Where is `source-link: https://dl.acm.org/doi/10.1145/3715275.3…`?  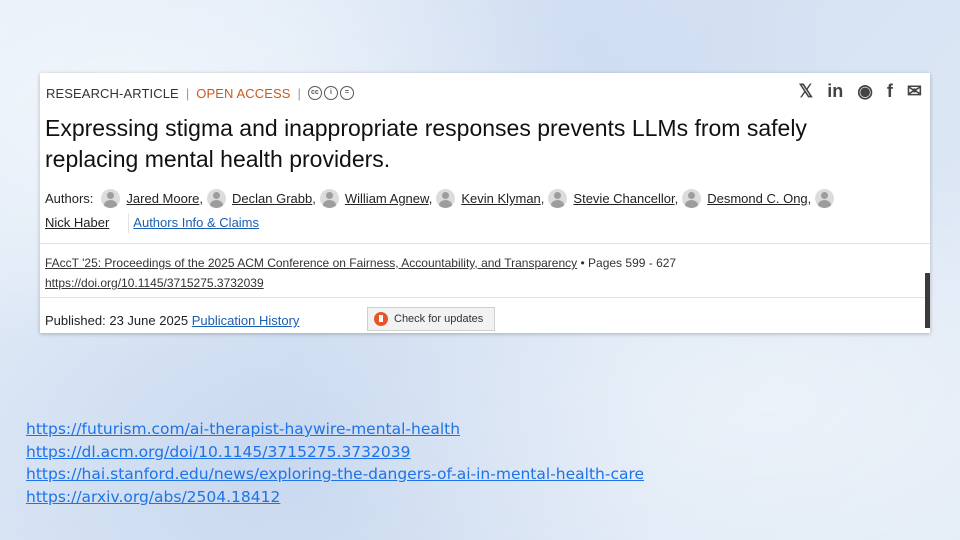
source-link: https://dl.acm.org/doi/10.1145/3715275.3… is located at coordinates (335, 452).